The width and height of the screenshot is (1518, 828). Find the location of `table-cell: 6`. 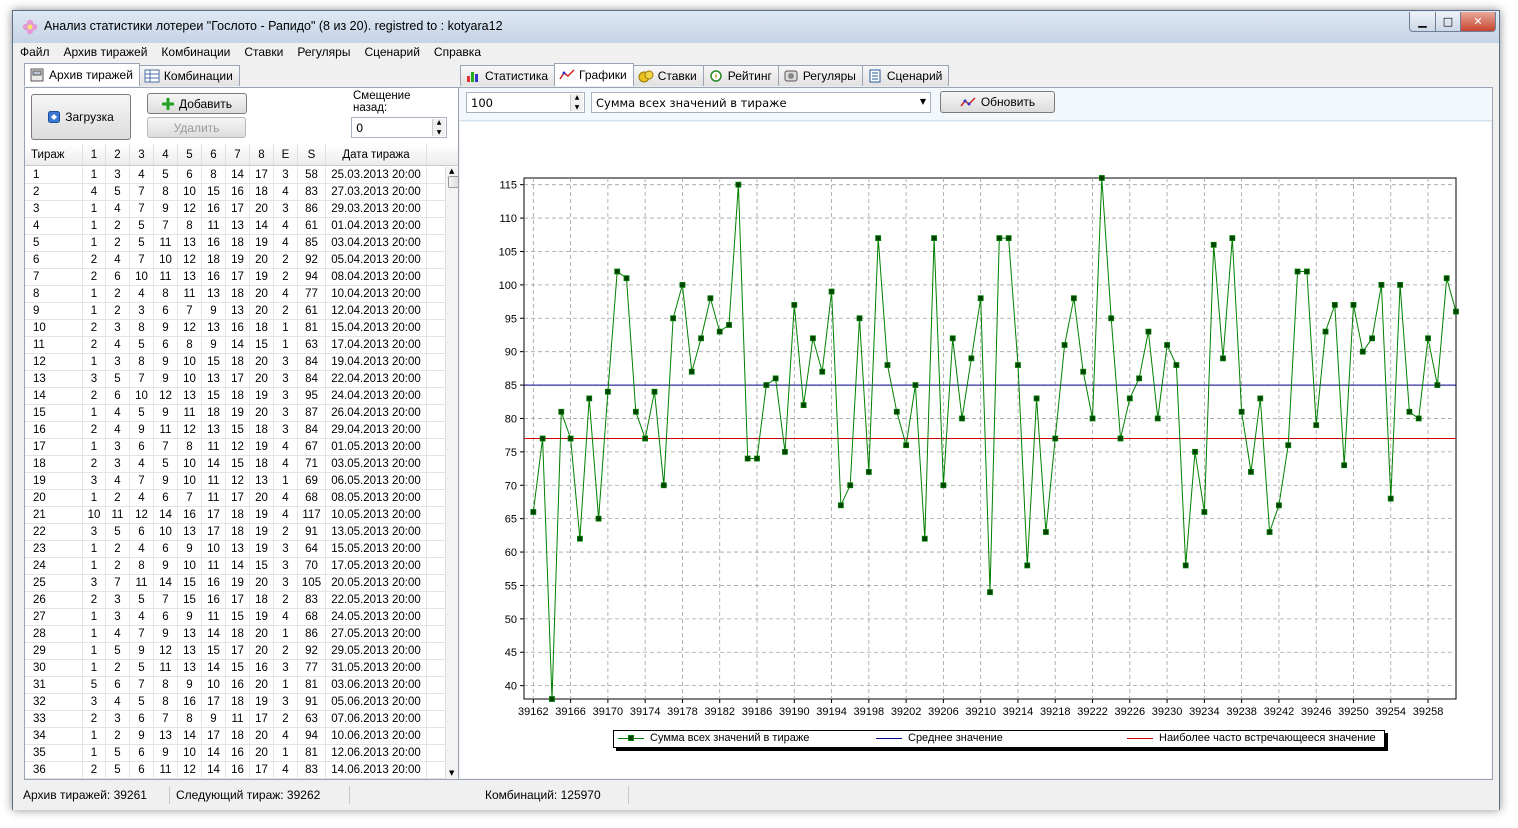

table-cell: 6 is located at coordinates (166, 549).